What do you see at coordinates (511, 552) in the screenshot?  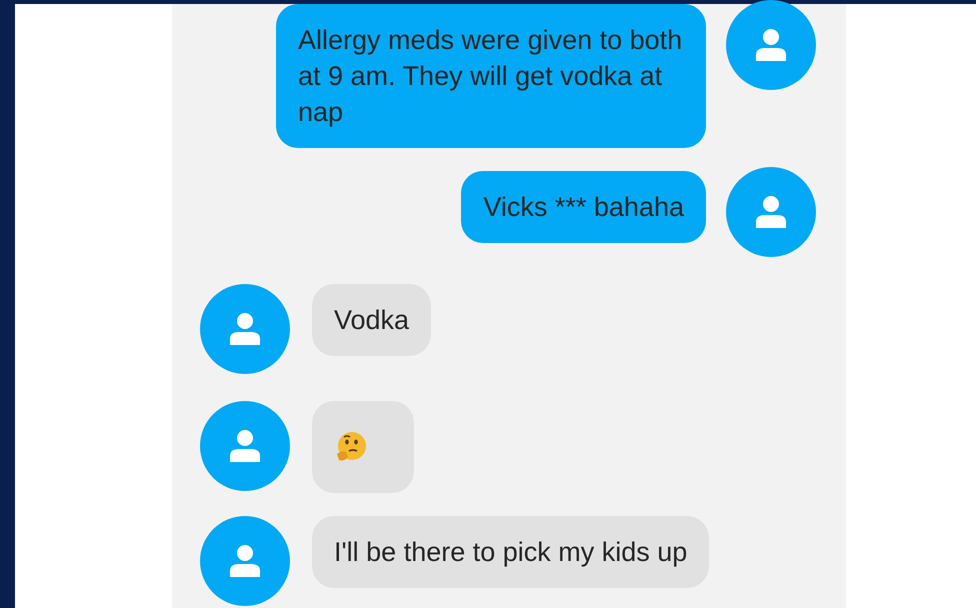 I see `message-bubble: I'll be there to pick my kids up` at bounding box center [511, 552].